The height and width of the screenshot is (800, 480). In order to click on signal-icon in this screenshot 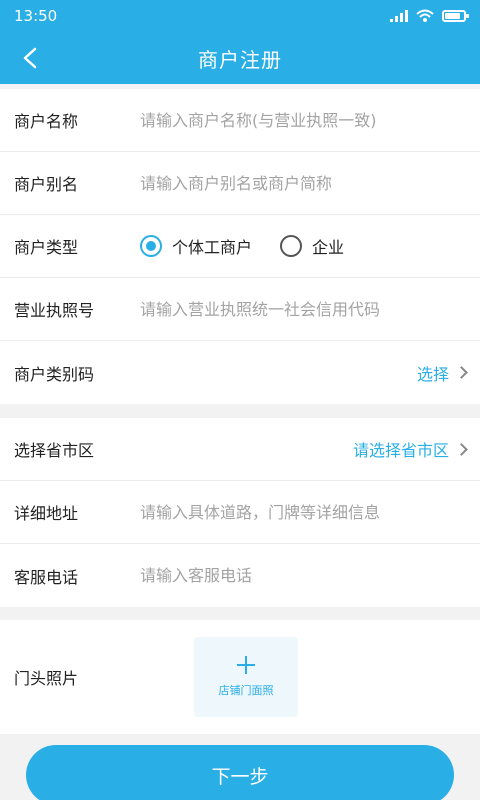, I will do `click(399, 16)`.